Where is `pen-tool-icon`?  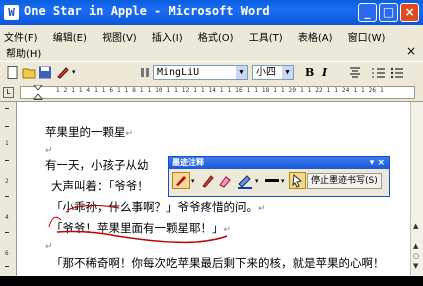 pen-tool-icon is located at coordinates (208, 180).